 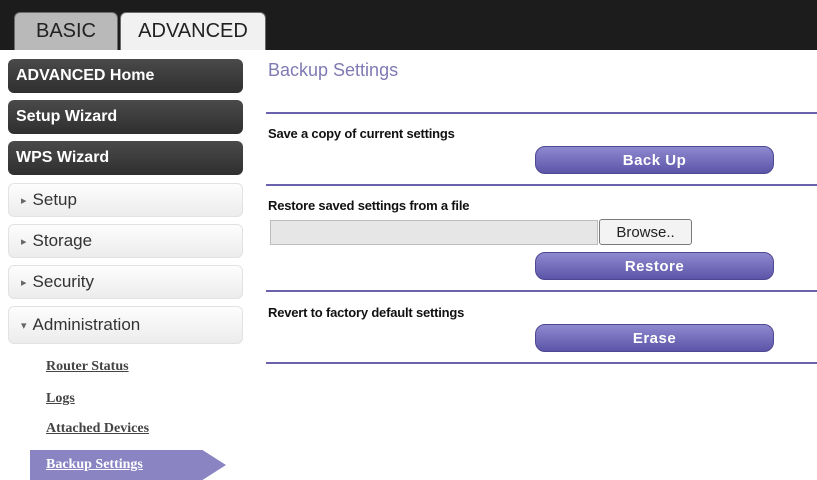 What do you see at coordinates (125, 200) in the screenshot?
I see `sidebar-item-setup: ▸ Setup` at bounding box center [125, 200].